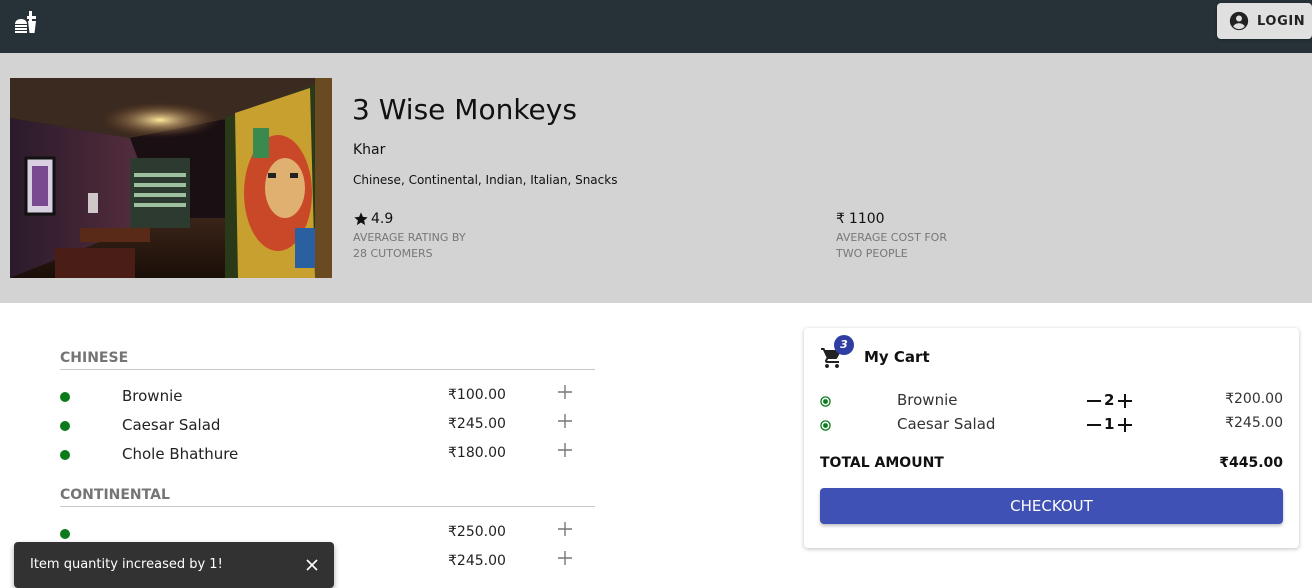 The height and width of the screenshot is (588, 1312). Describe the element at coordinates (1255, 463) in the screenshot. I see `total-amount-number: 445.00` at that location.